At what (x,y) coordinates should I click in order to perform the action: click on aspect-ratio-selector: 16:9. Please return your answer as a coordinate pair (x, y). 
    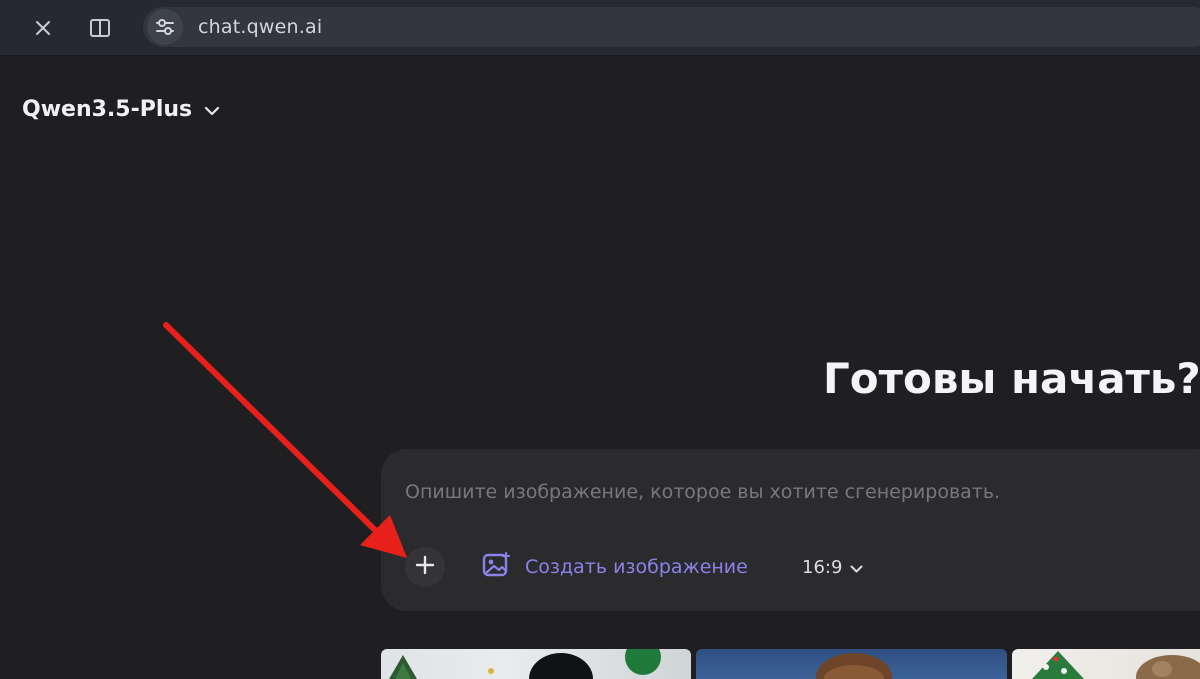
    Looking at the image, I should click on (832, 567).